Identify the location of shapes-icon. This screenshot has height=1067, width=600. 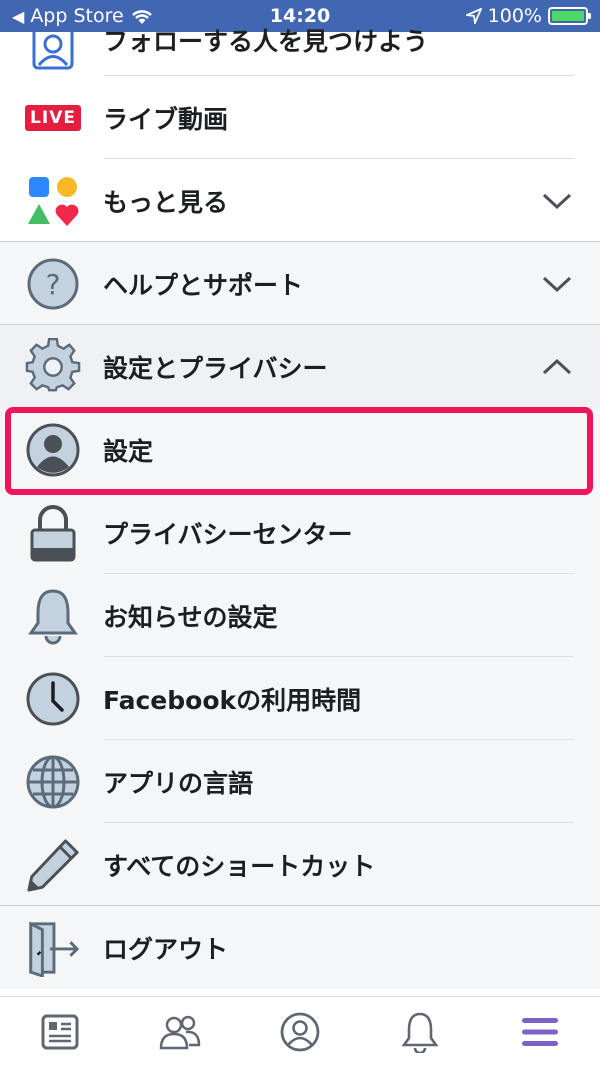
(53, 201).